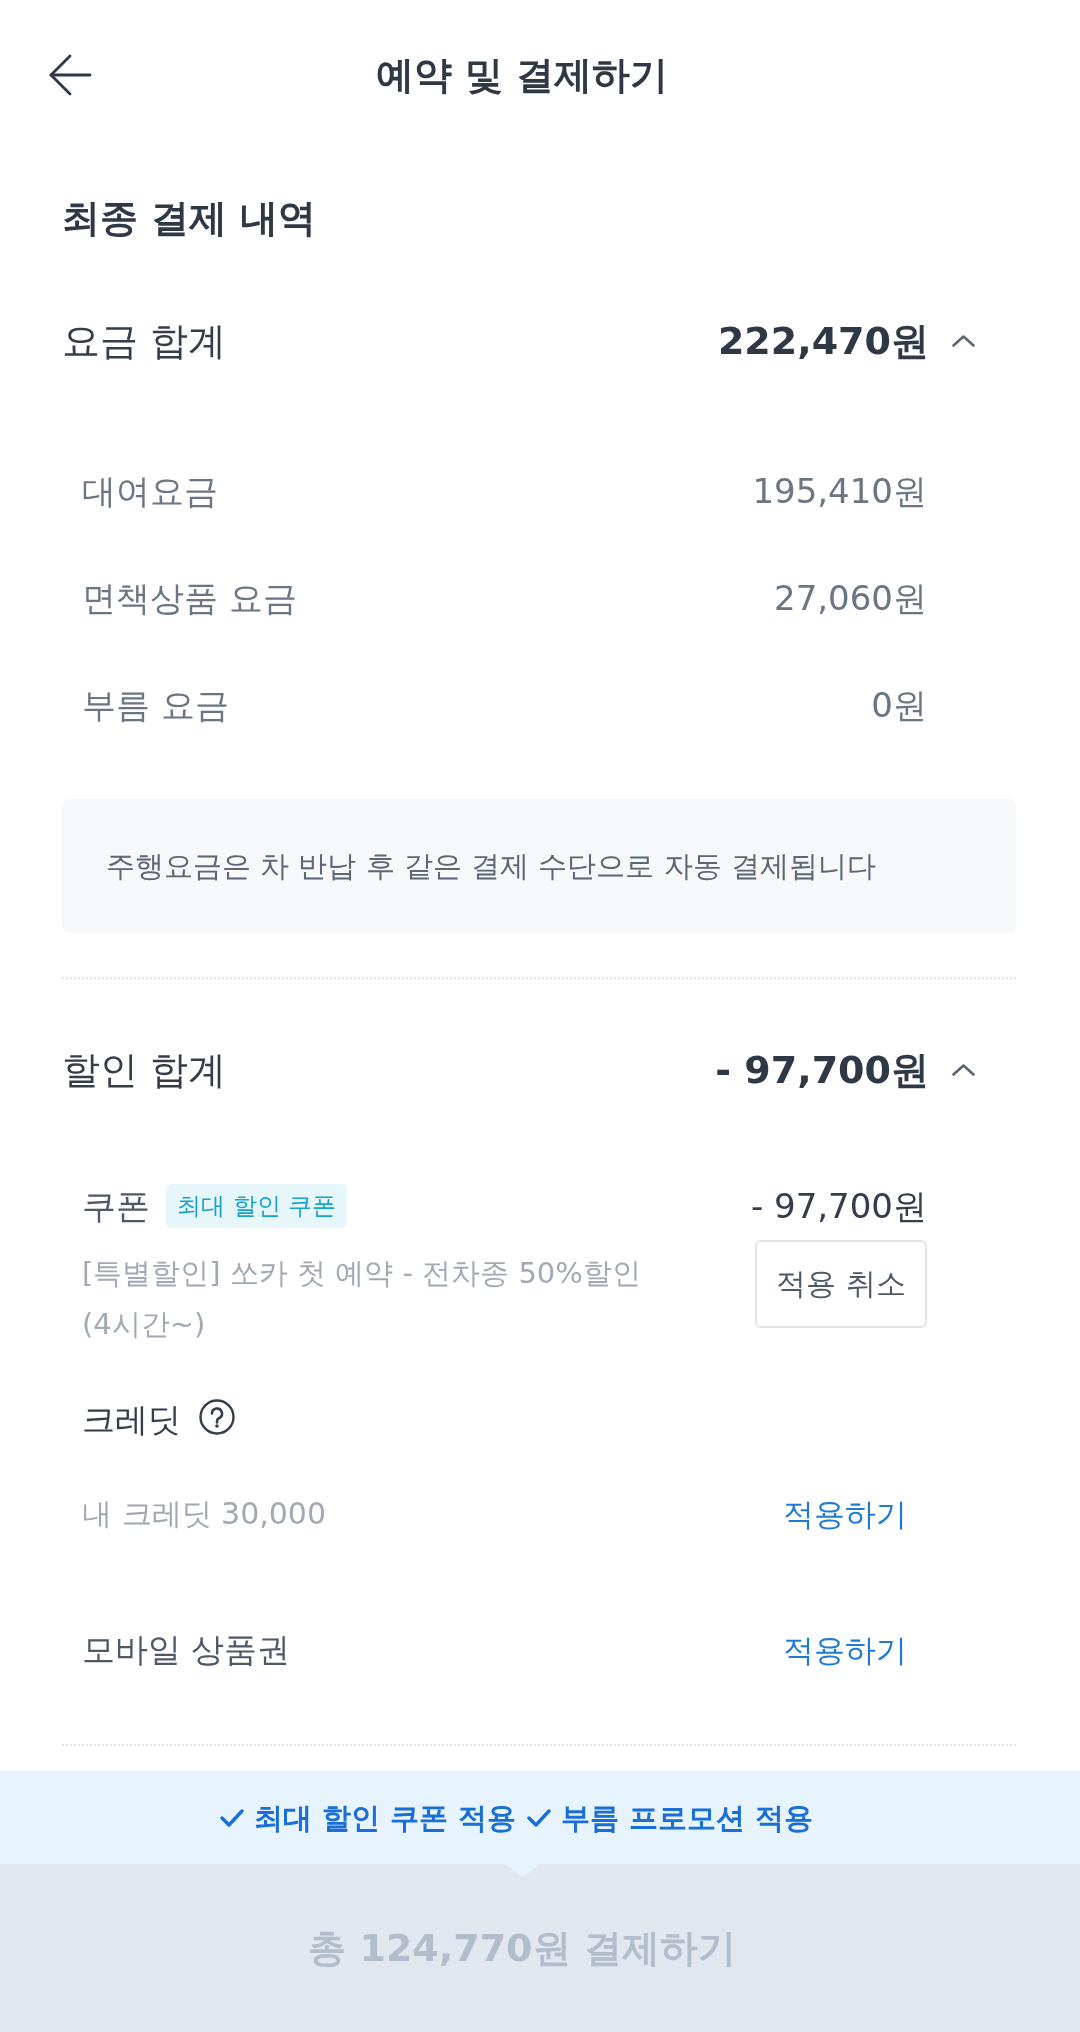 The image size is (1080, 2032). I want to click on promo-text: 최대 할인 쿠폰 적용, so click(385, 1818).